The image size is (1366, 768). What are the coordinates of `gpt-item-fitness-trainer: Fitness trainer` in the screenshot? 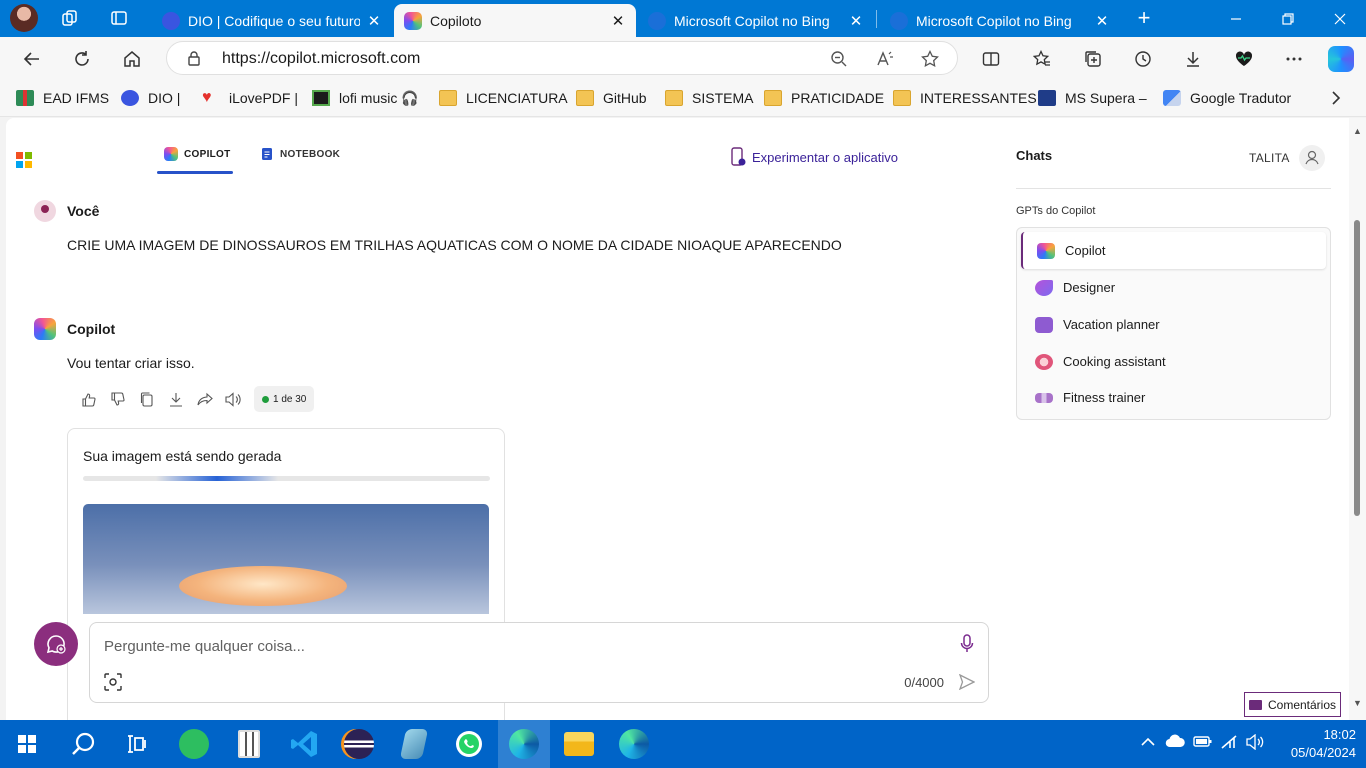 It's located at (1173, 397).